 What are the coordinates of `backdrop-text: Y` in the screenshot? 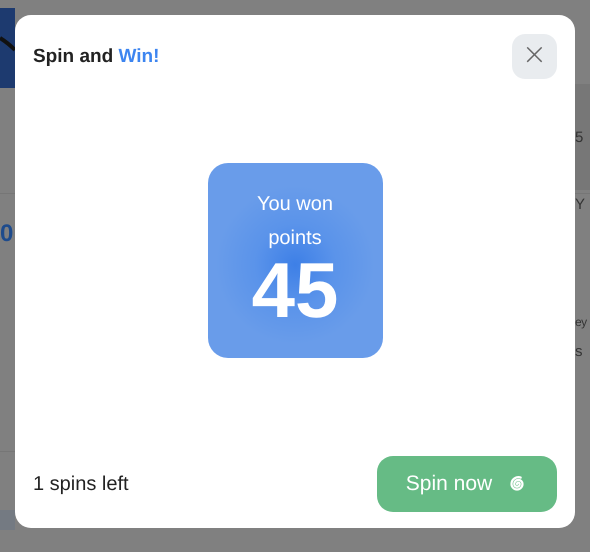 It's located at (580, 204).